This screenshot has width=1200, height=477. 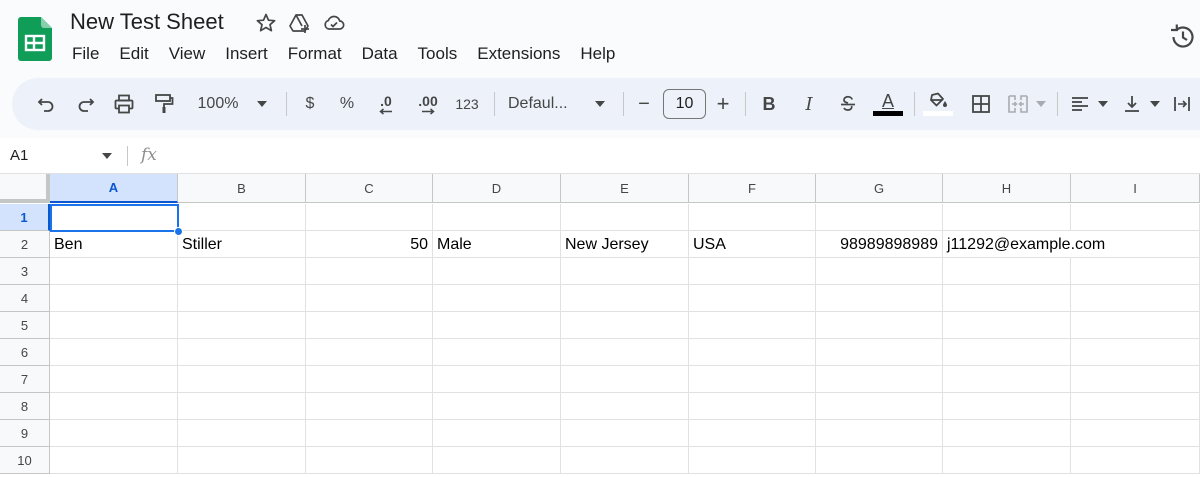 What do you see at coordinates (310, 104) in the screenshot?
I see `currency-format-button: $` at bounding box center [310, 104].